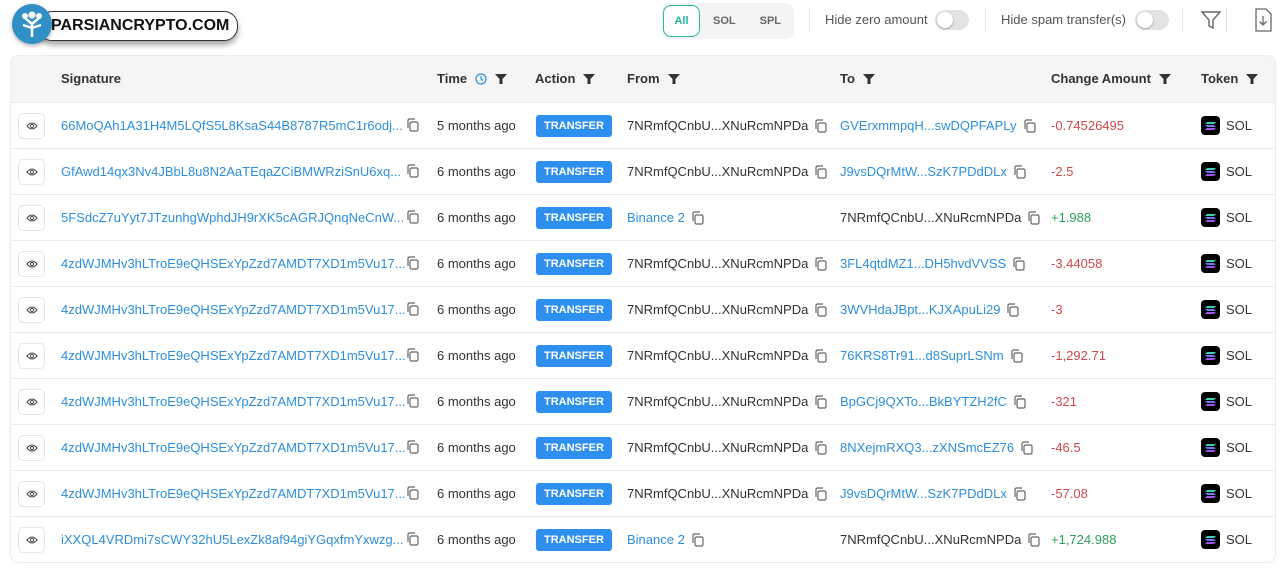  Describe the element at coordinates (481, 78) in the screenshot. I see `clock-icon` at that location.